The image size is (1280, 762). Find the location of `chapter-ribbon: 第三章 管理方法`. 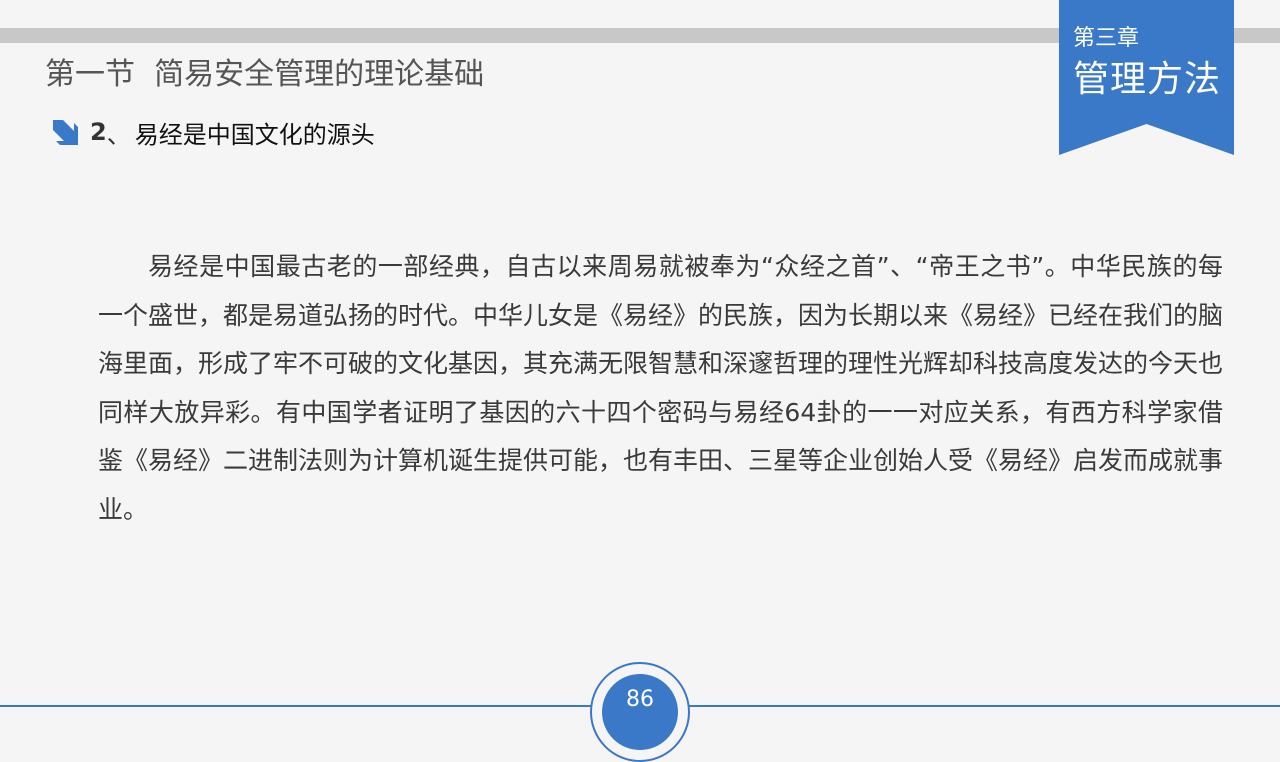

chapter-ribbon: 第三章 管理方法 is located at coordinates (1146, 77).